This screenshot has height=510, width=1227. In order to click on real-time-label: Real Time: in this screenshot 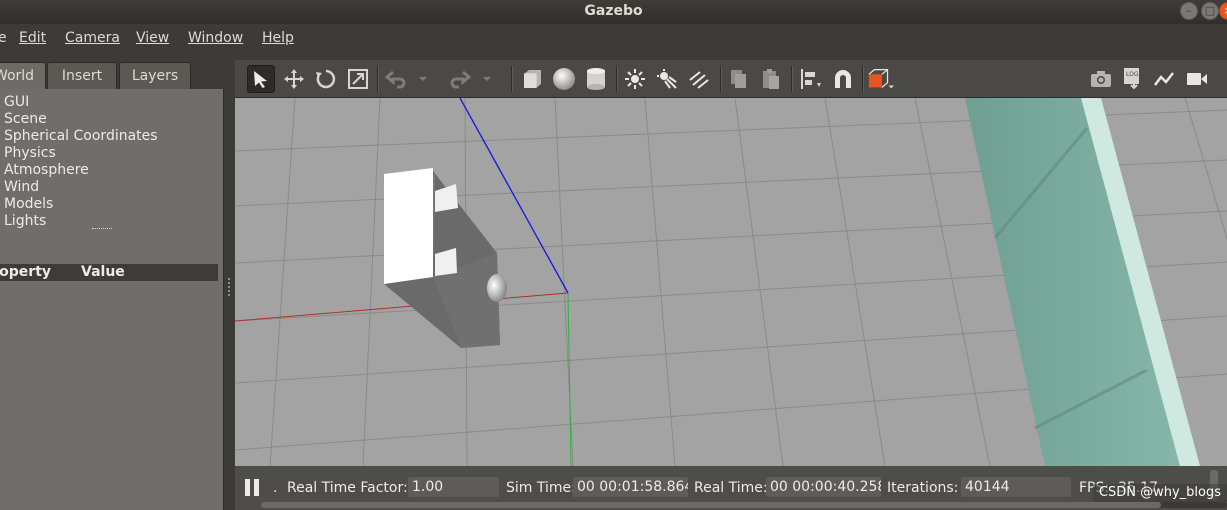, I will do `click(731, 488)`.